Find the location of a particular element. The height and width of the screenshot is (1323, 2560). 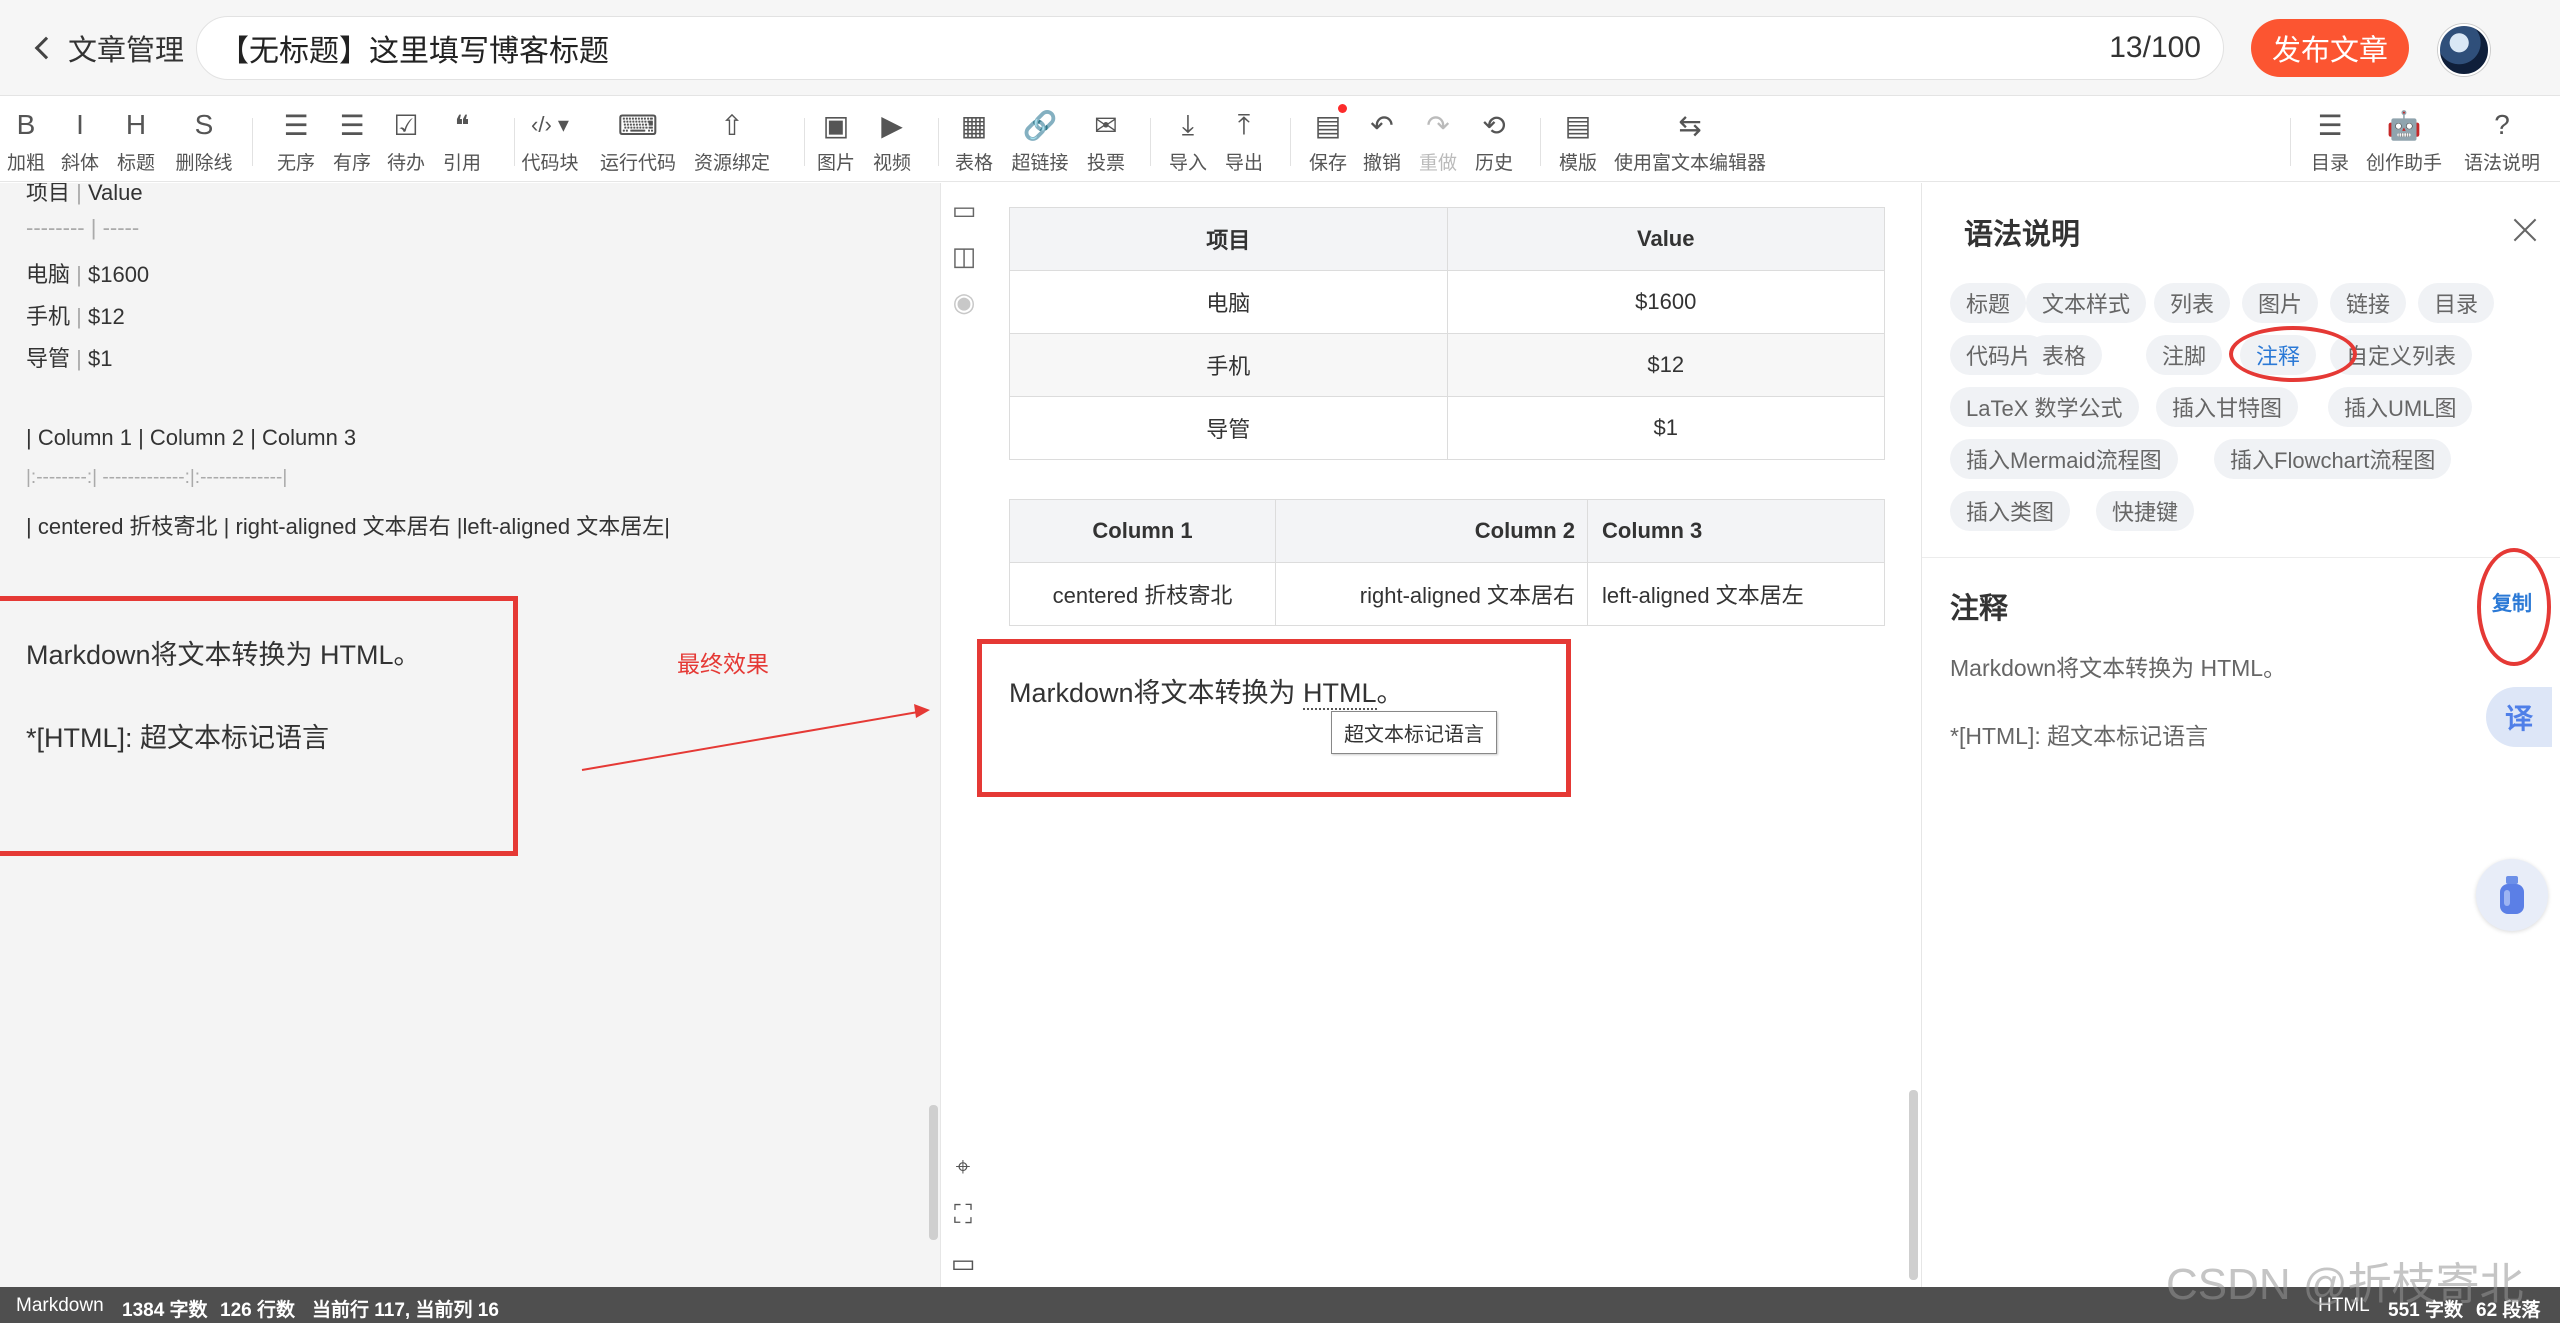

quote-icon: ❝ is located at coordinates (462, 125).